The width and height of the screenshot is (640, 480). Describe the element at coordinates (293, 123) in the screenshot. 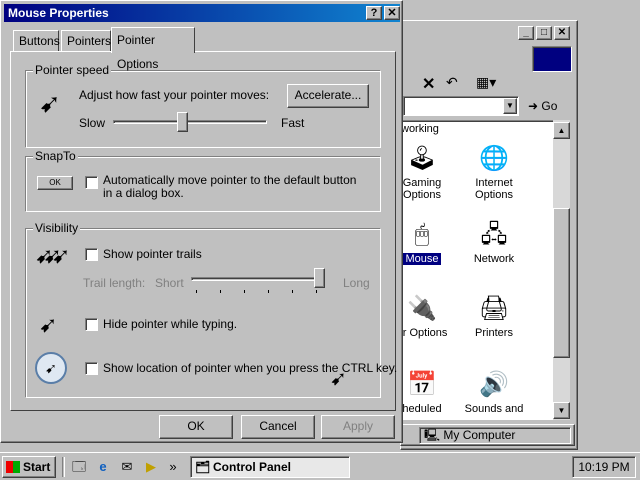

I see `fast-label: Fast` at that location.